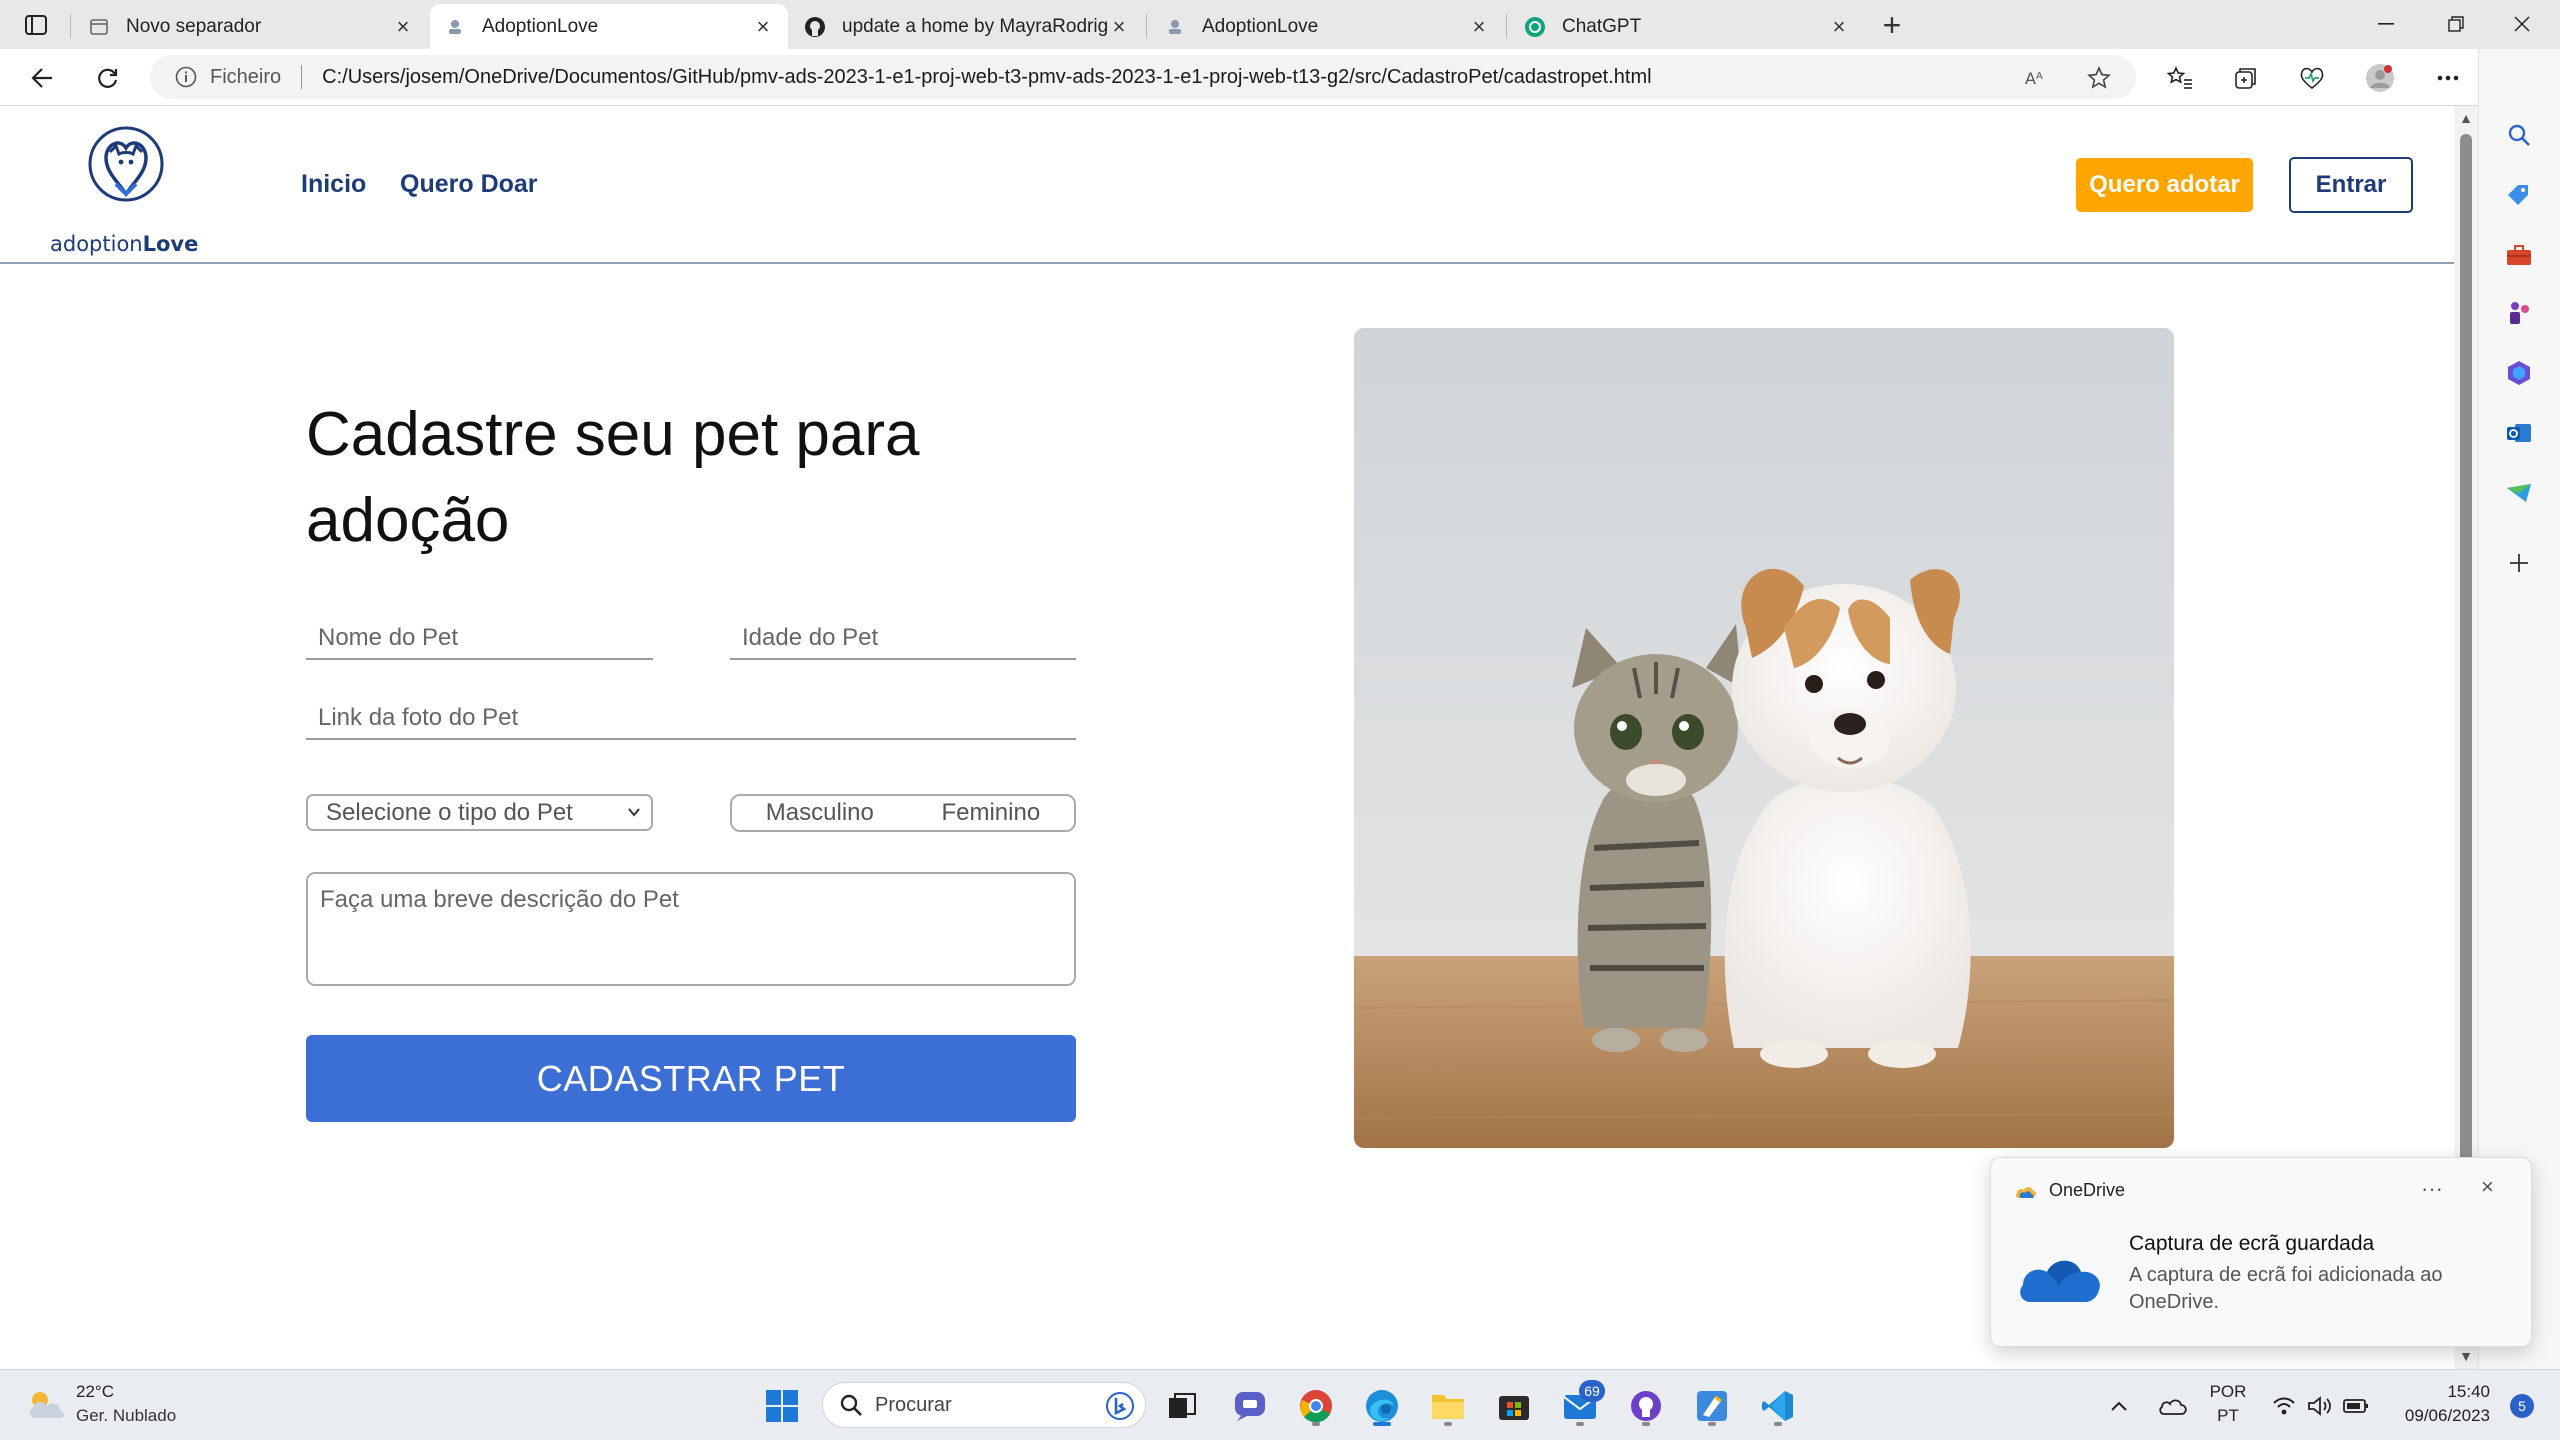  Describe the element at coordinates (96, 244) in the screenshot. I see `logo-text-plain: adoption` at that location.